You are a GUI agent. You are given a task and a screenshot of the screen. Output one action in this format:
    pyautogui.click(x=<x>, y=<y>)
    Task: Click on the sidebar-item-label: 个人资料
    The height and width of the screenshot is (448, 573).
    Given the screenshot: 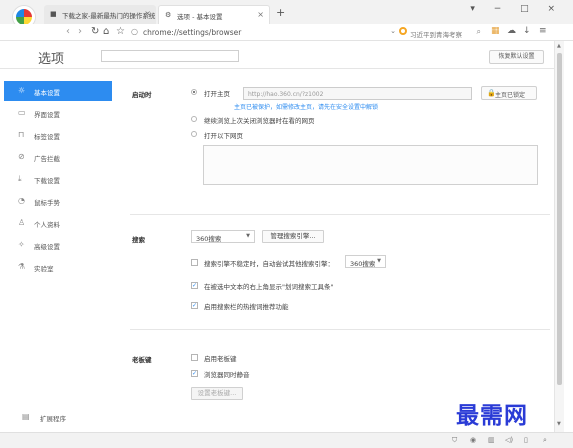 What is the action you would take?
    pyautogui.click(x=47, y=225)
    